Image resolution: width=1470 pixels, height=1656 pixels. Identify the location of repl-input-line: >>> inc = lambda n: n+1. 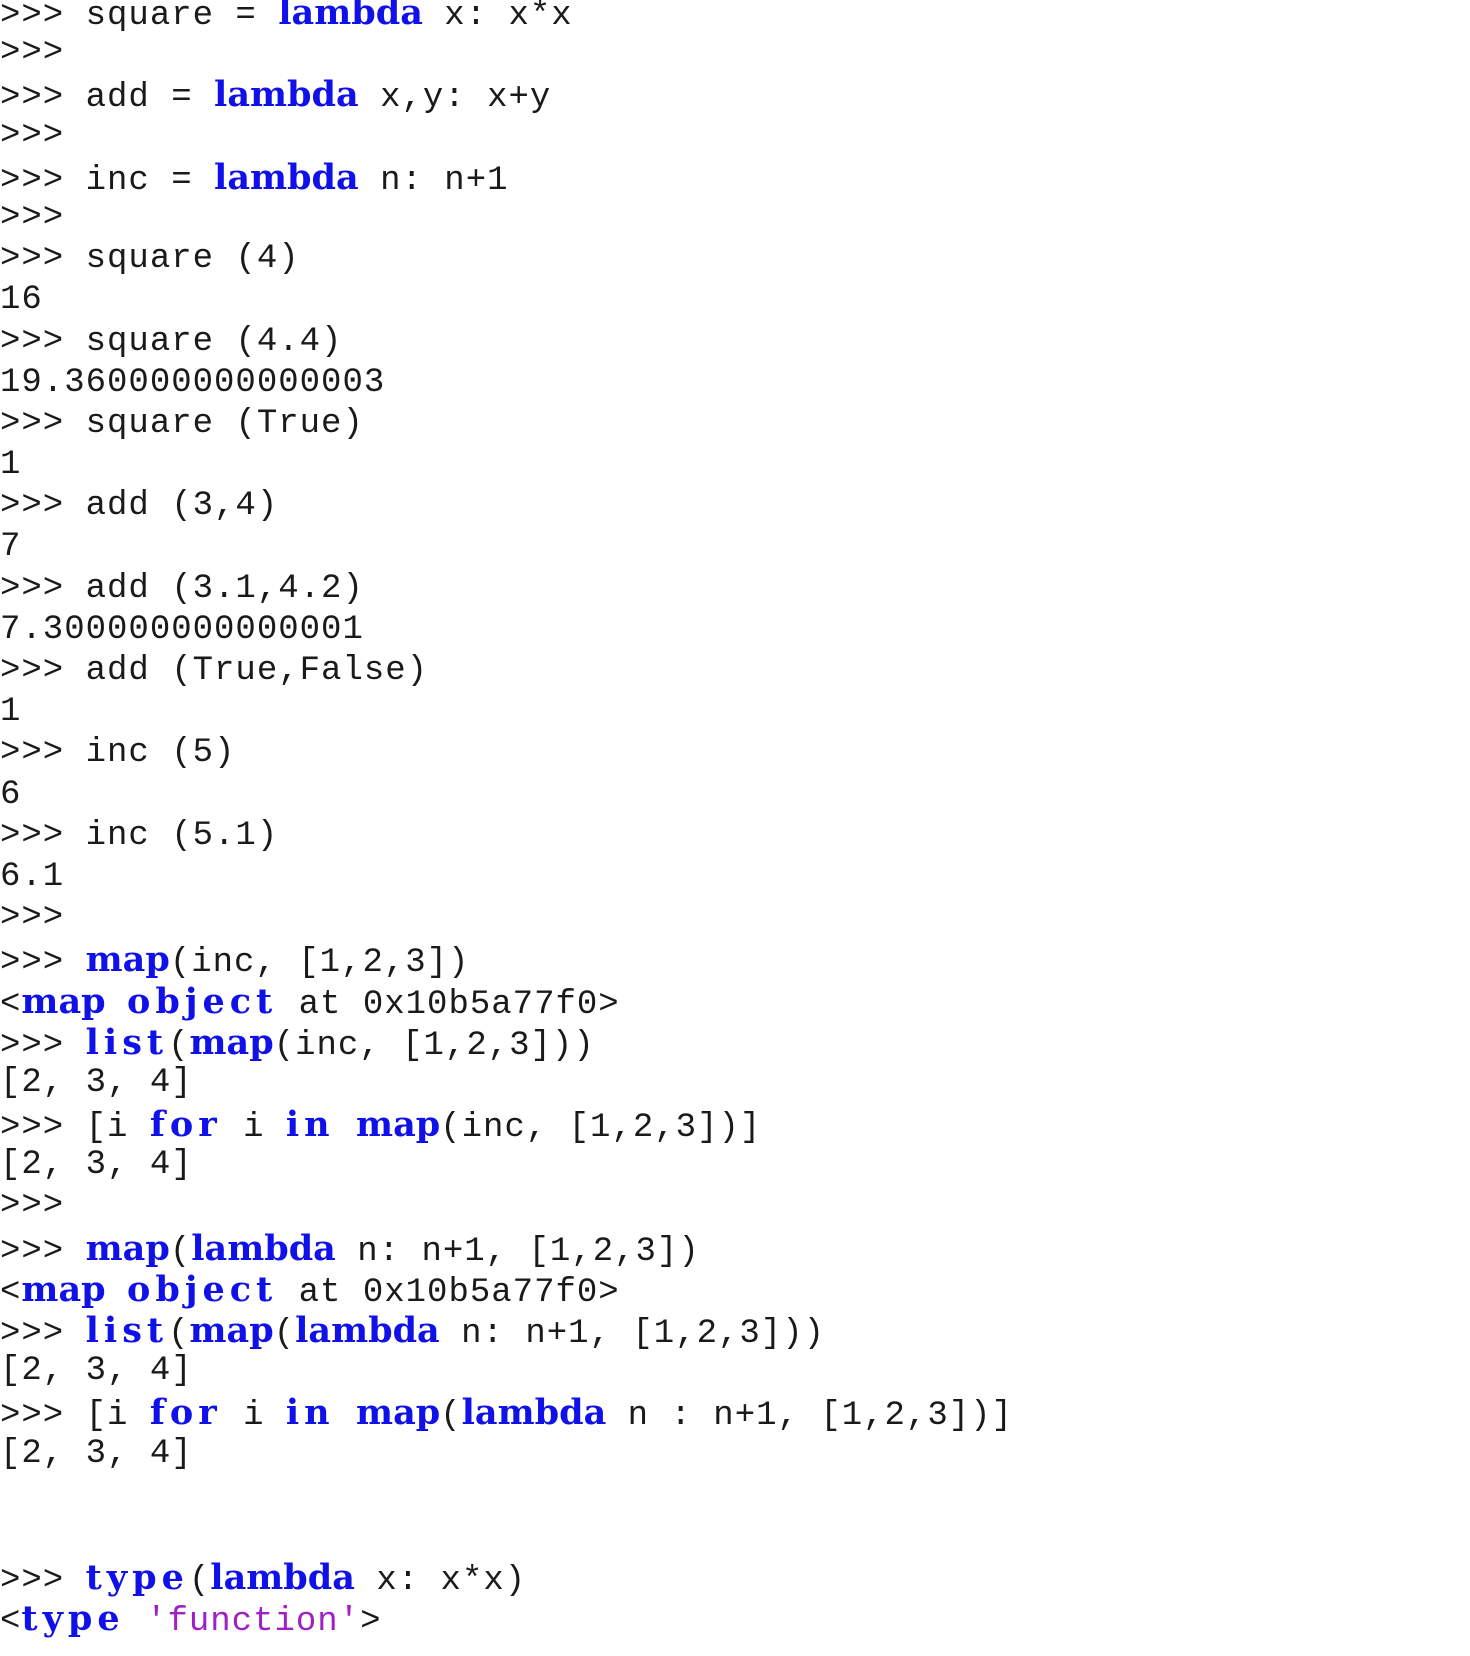
(506, 178).